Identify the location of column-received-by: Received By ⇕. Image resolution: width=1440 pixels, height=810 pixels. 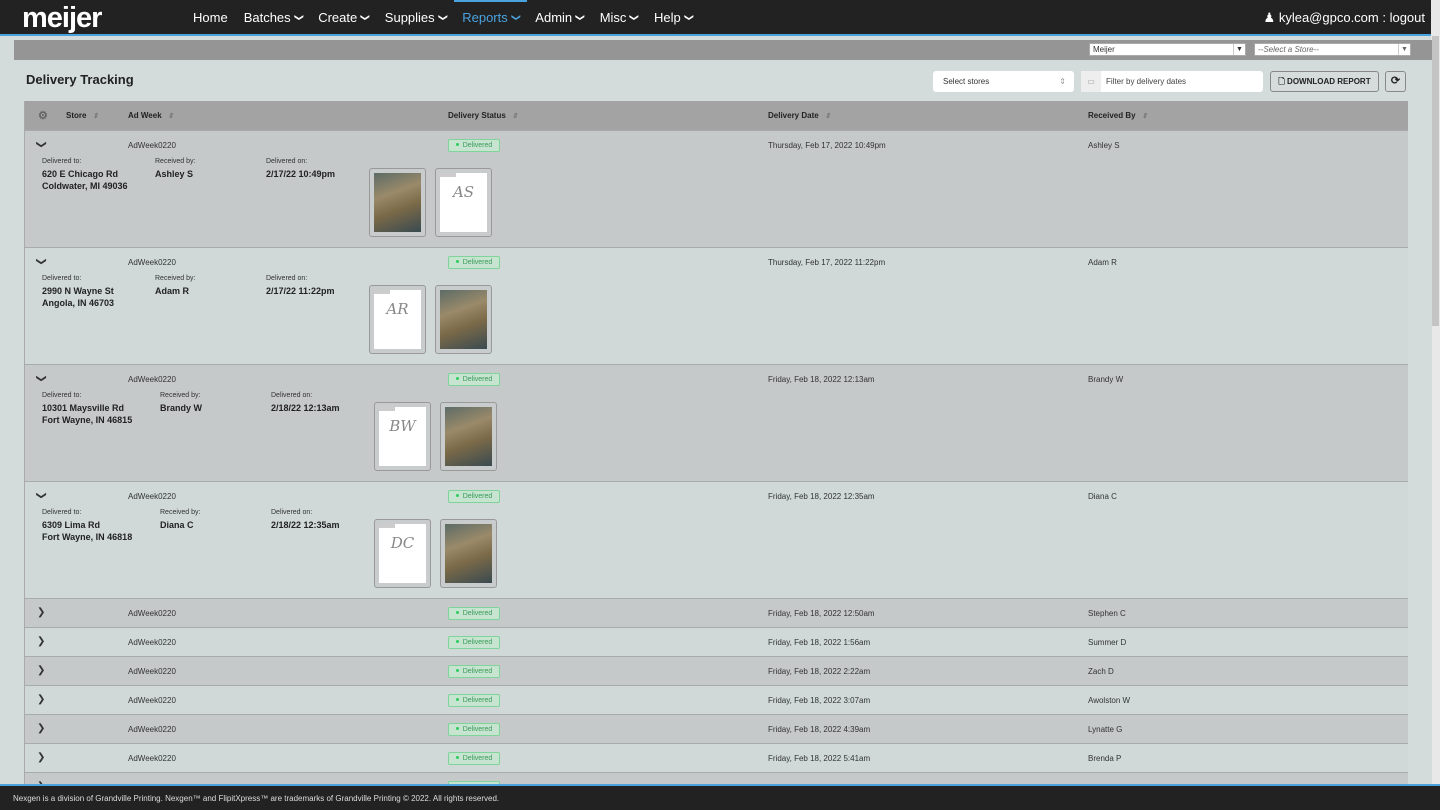
(1117, 115).